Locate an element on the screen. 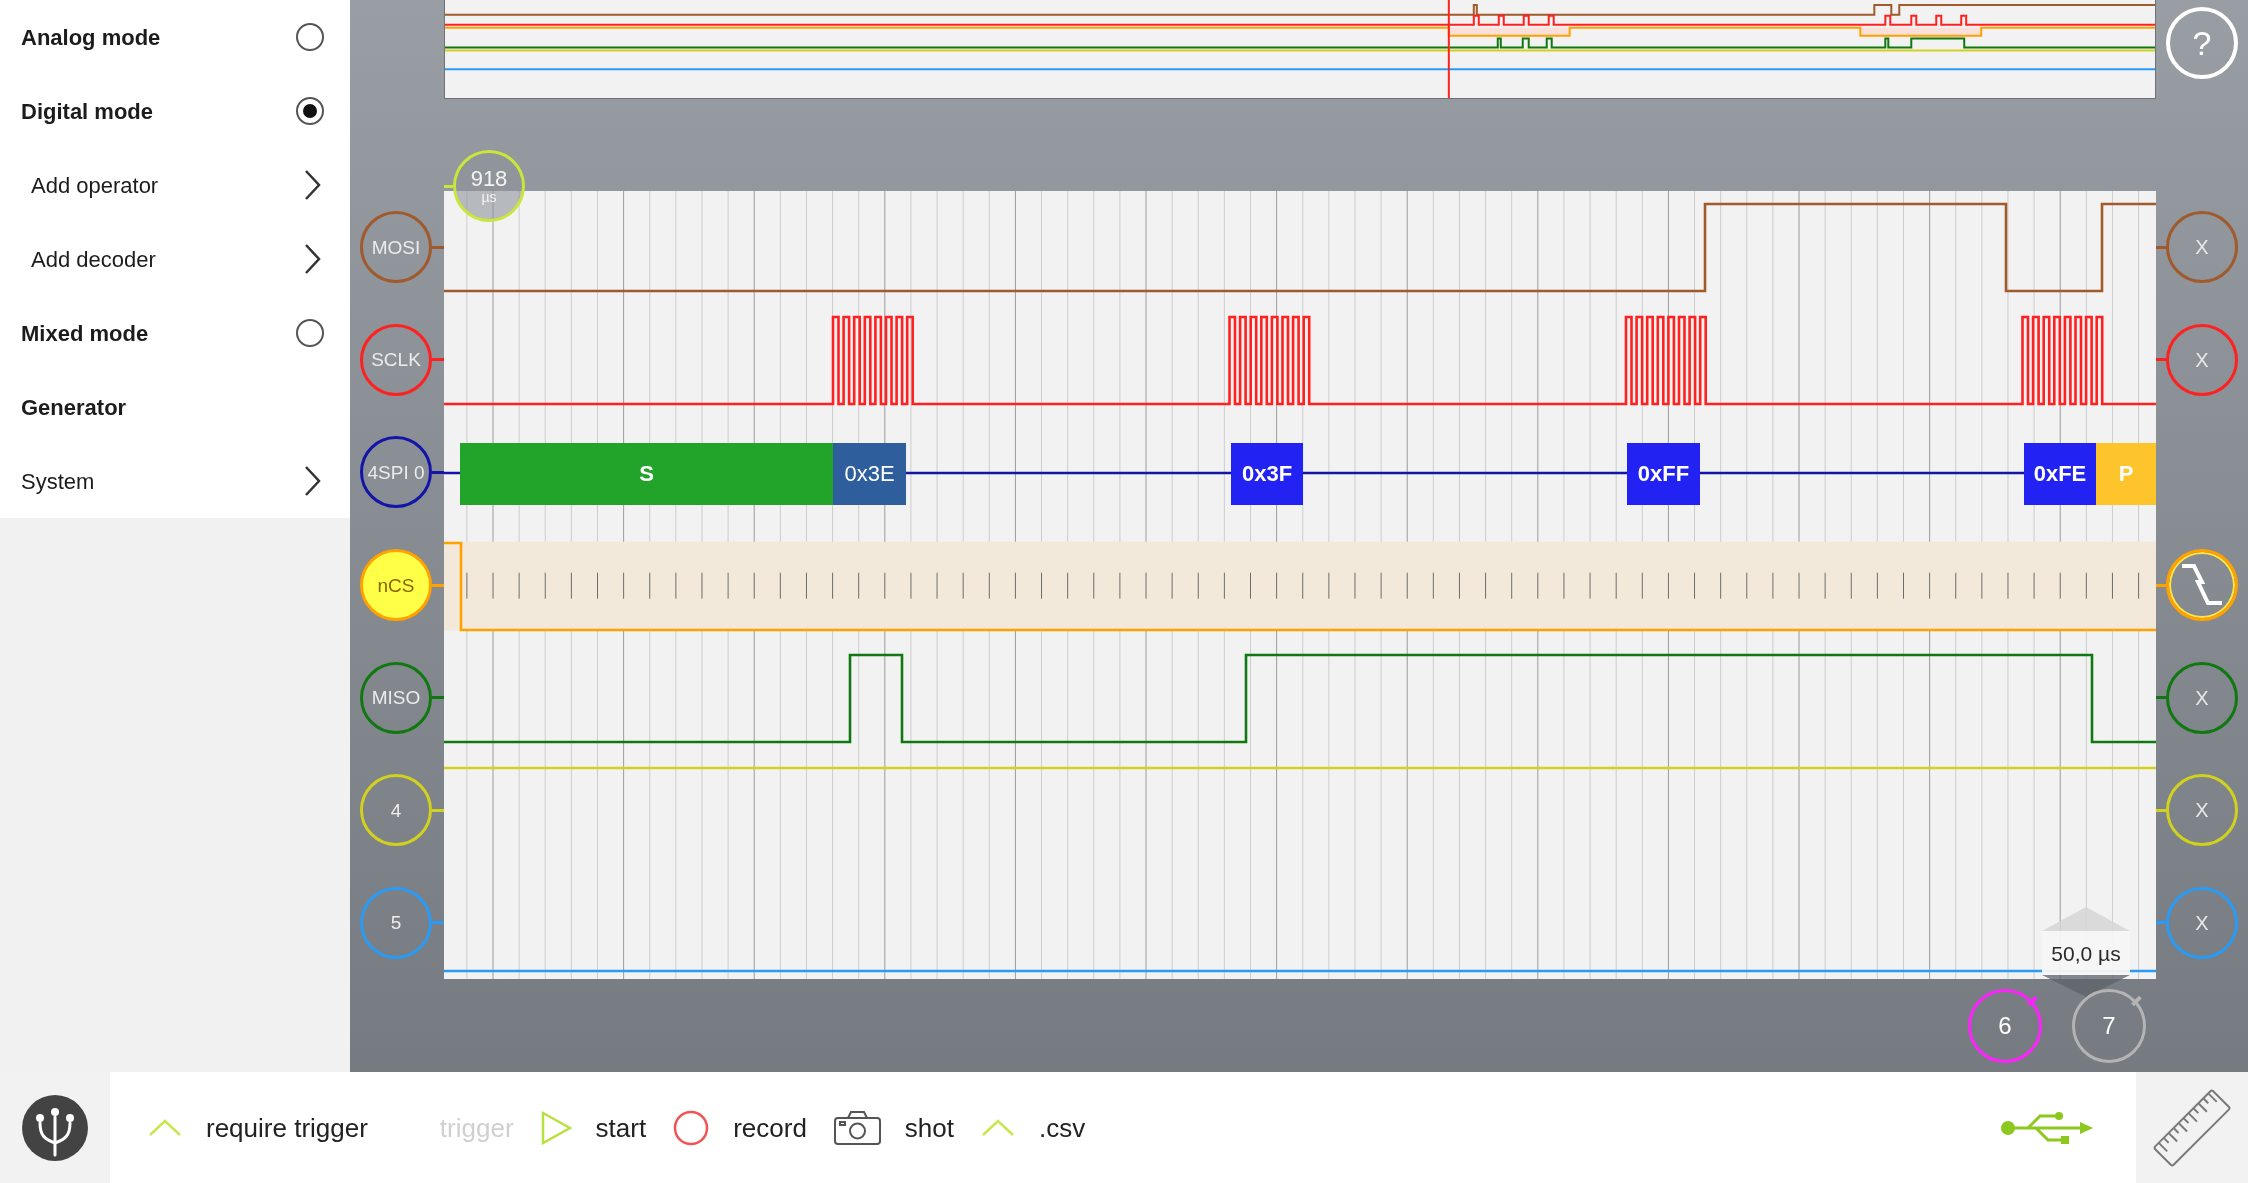 Image resolution: width=2248 pixels, height=1183 pixels. toolbar-button: require trigger is located at coordinates (258, 1127).